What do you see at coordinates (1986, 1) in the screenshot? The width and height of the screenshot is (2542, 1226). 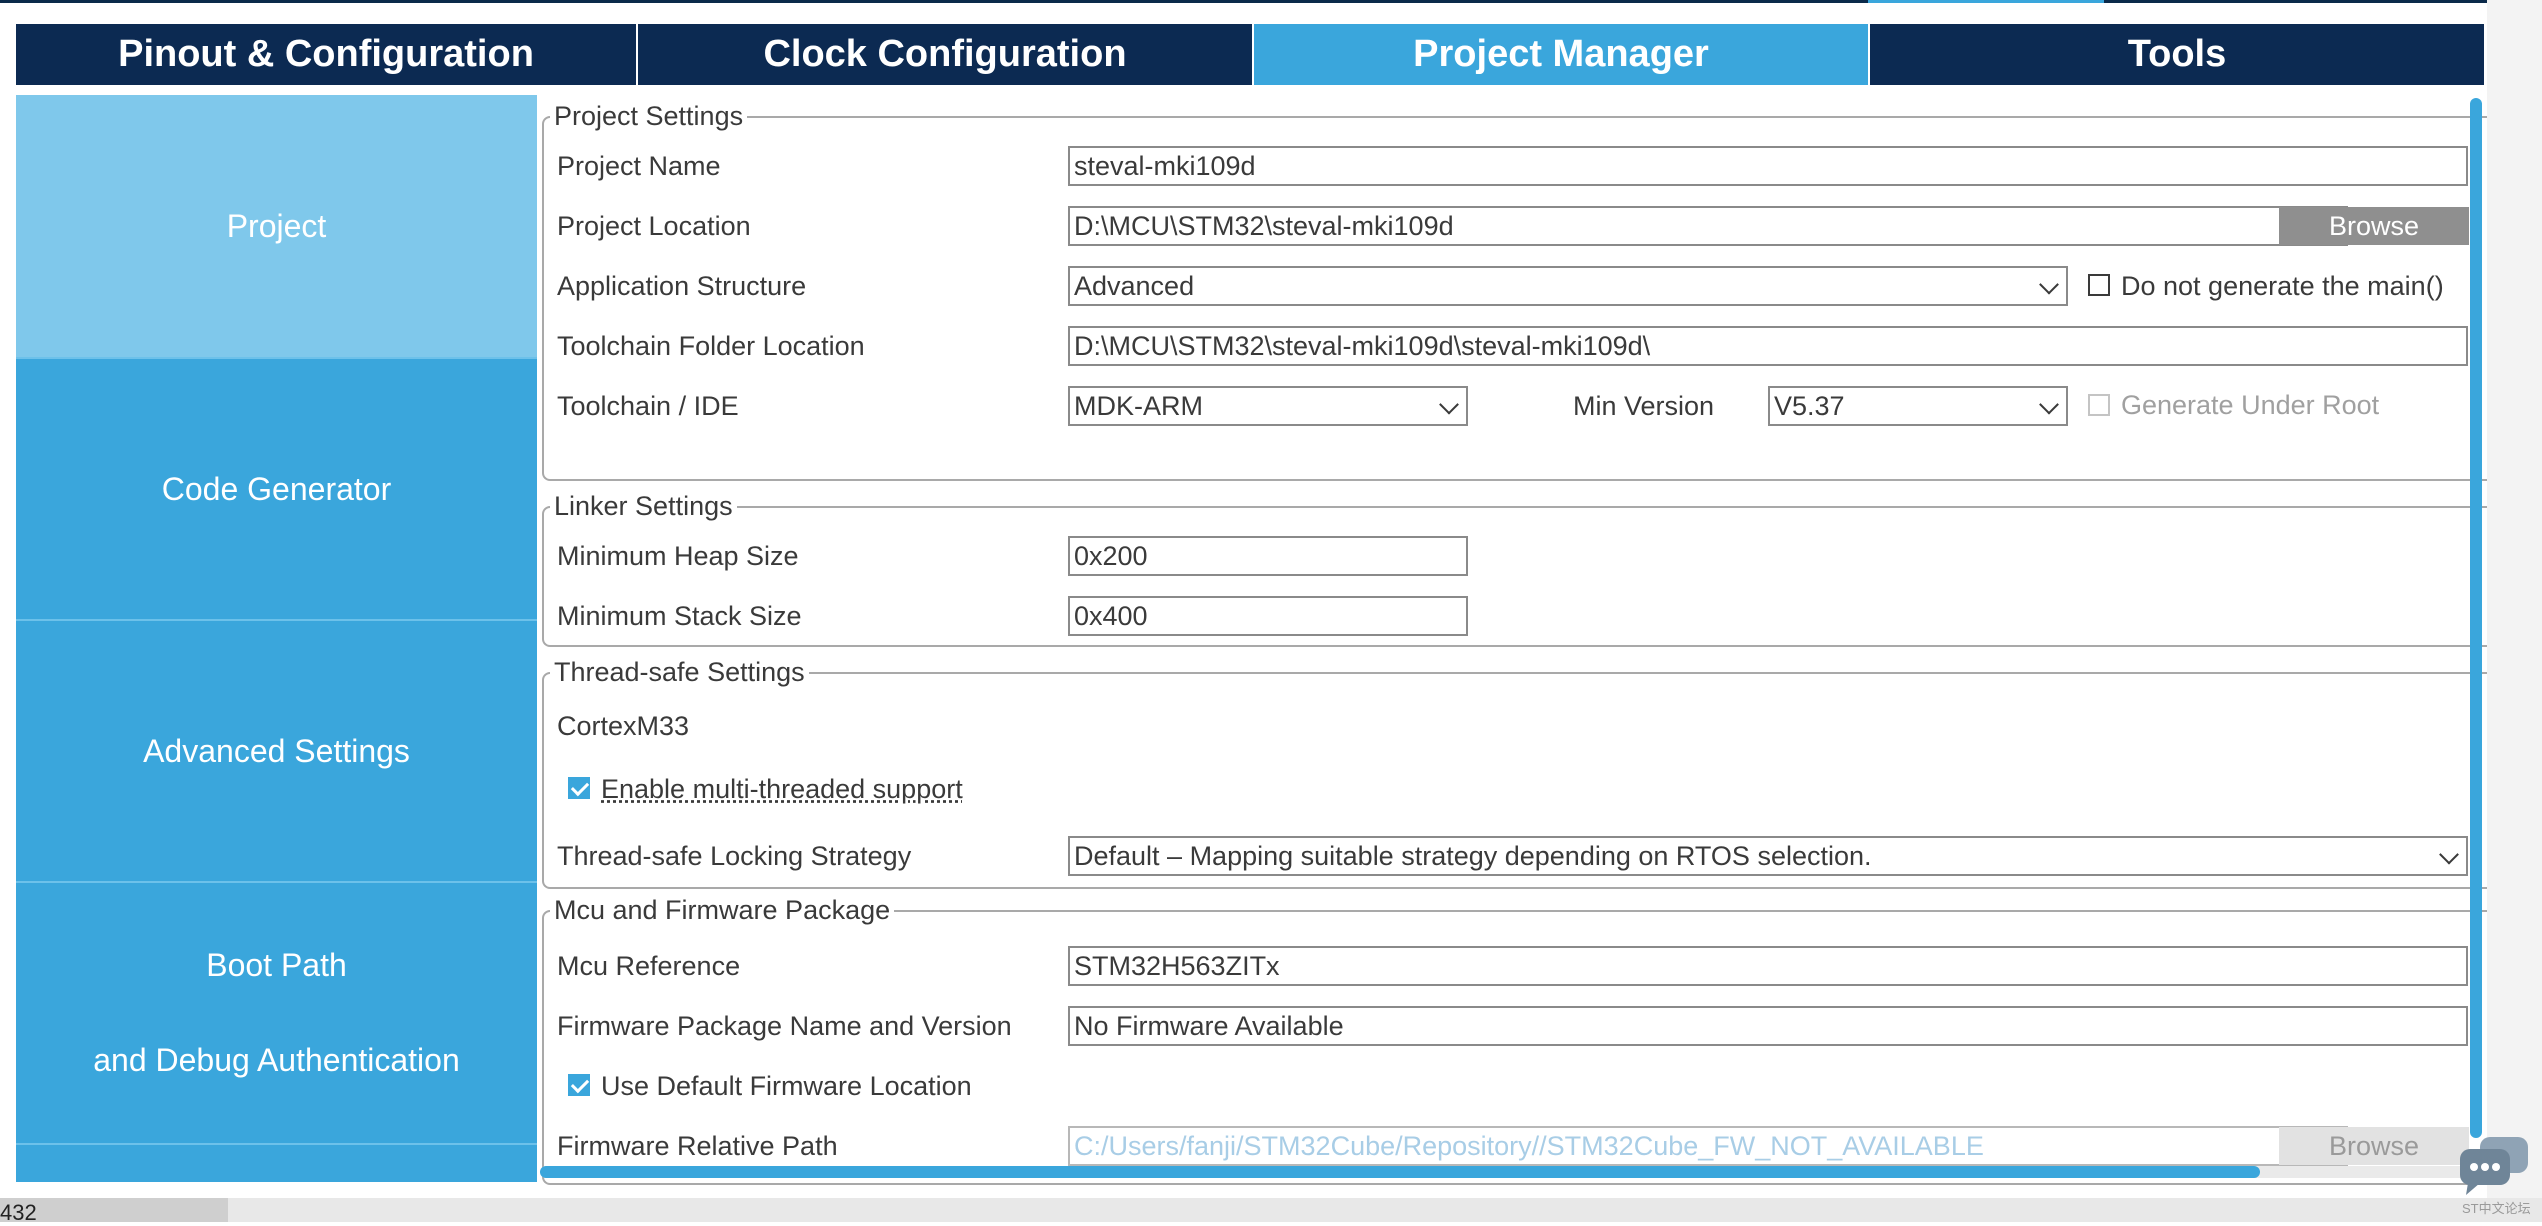 I see `top-accent-highlight` at bounding box center [1986, 1].